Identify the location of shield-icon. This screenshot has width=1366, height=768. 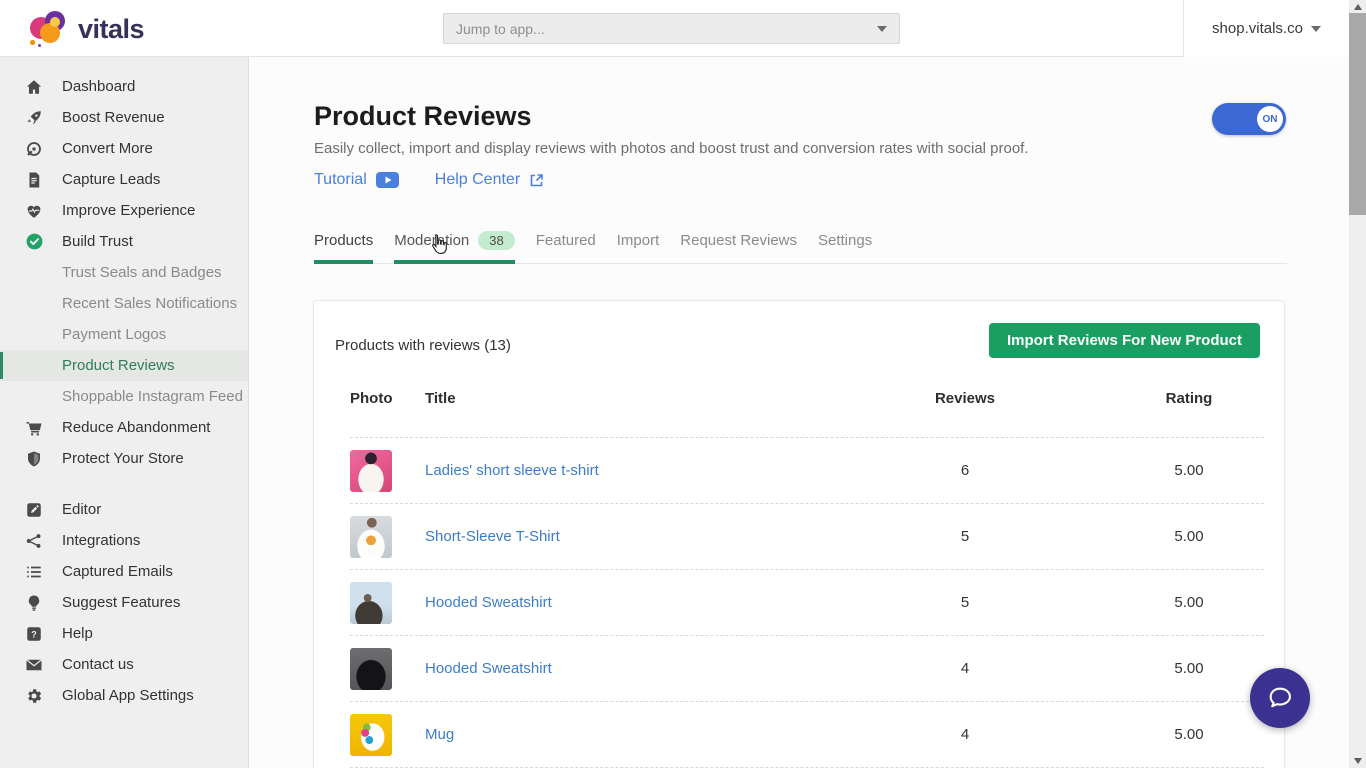
(34, 459).